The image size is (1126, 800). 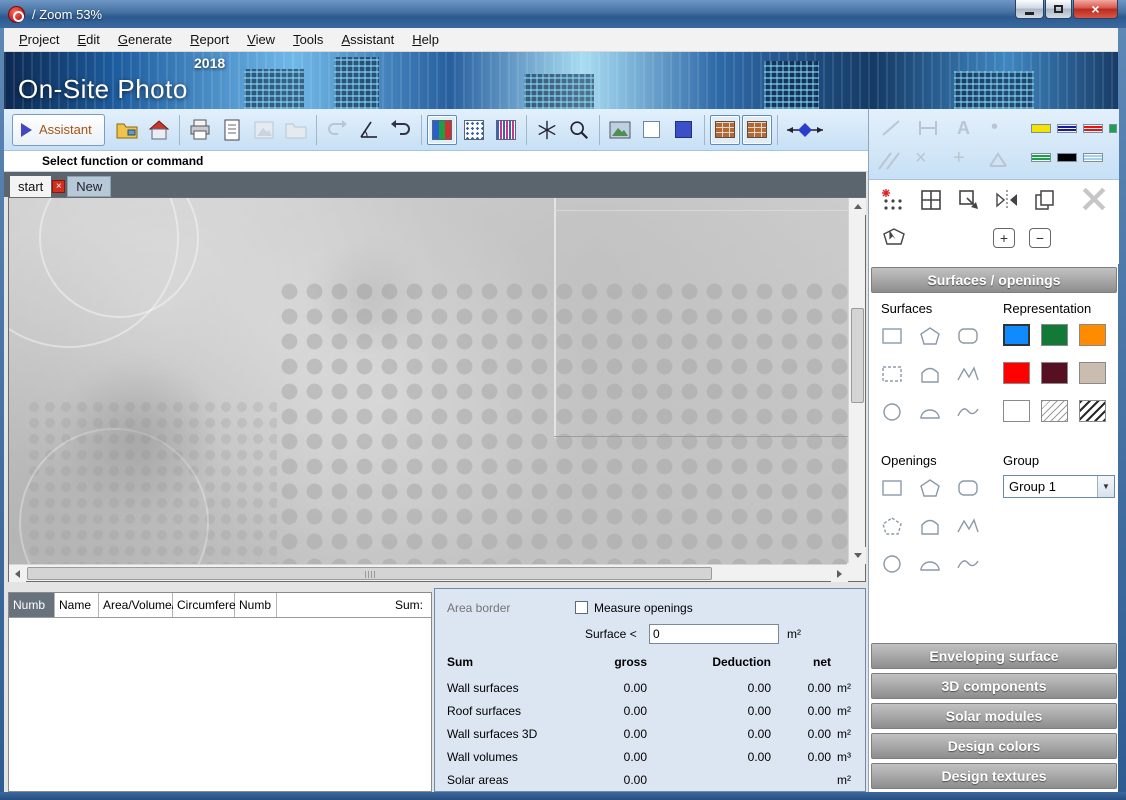 I want to click on design-textures-button: Design textures, so click(x=994, y=776).